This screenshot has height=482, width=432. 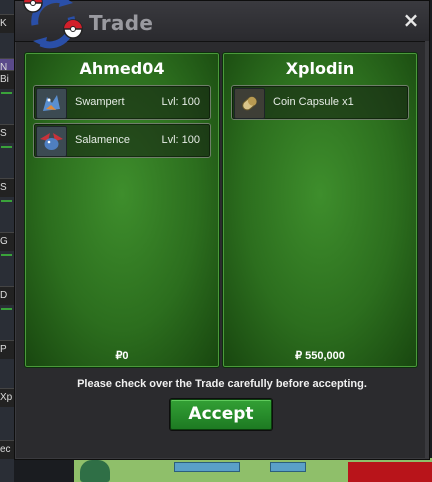 I want to click on pokeball-trade-icon, so click(x=53, y=24).